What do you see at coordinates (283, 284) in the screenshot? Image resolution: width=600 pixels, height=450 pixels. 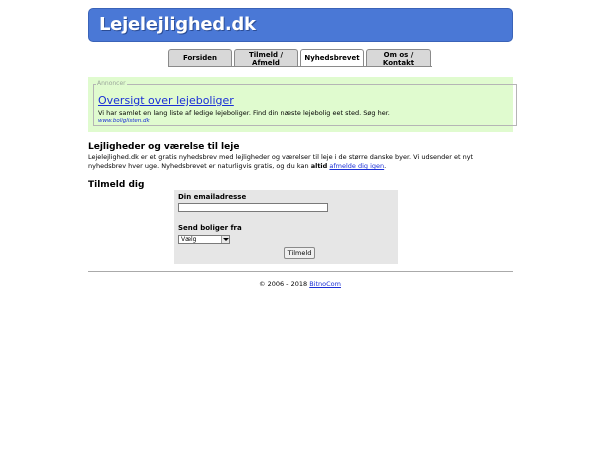 I see `copyright-text: © 2006 - 2018` at bounding box center [283, 284].